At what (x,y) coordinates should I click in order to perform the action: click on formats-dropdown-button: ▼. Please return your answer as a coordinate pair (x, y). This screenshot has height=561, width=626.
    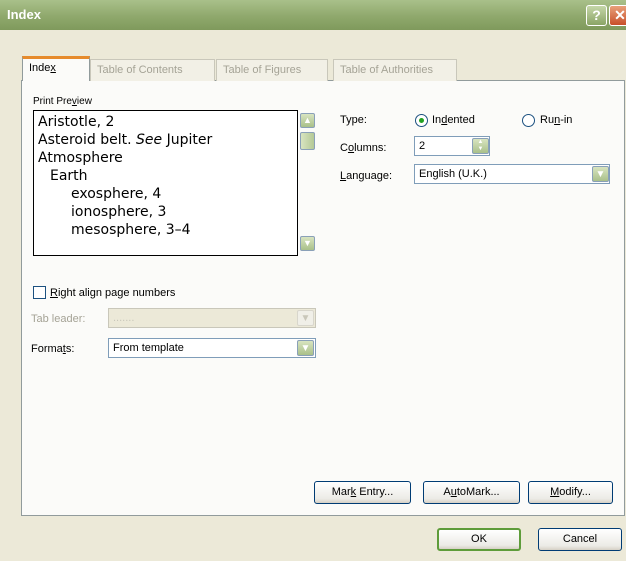
    Looking at the image, I should click on (305, 348).